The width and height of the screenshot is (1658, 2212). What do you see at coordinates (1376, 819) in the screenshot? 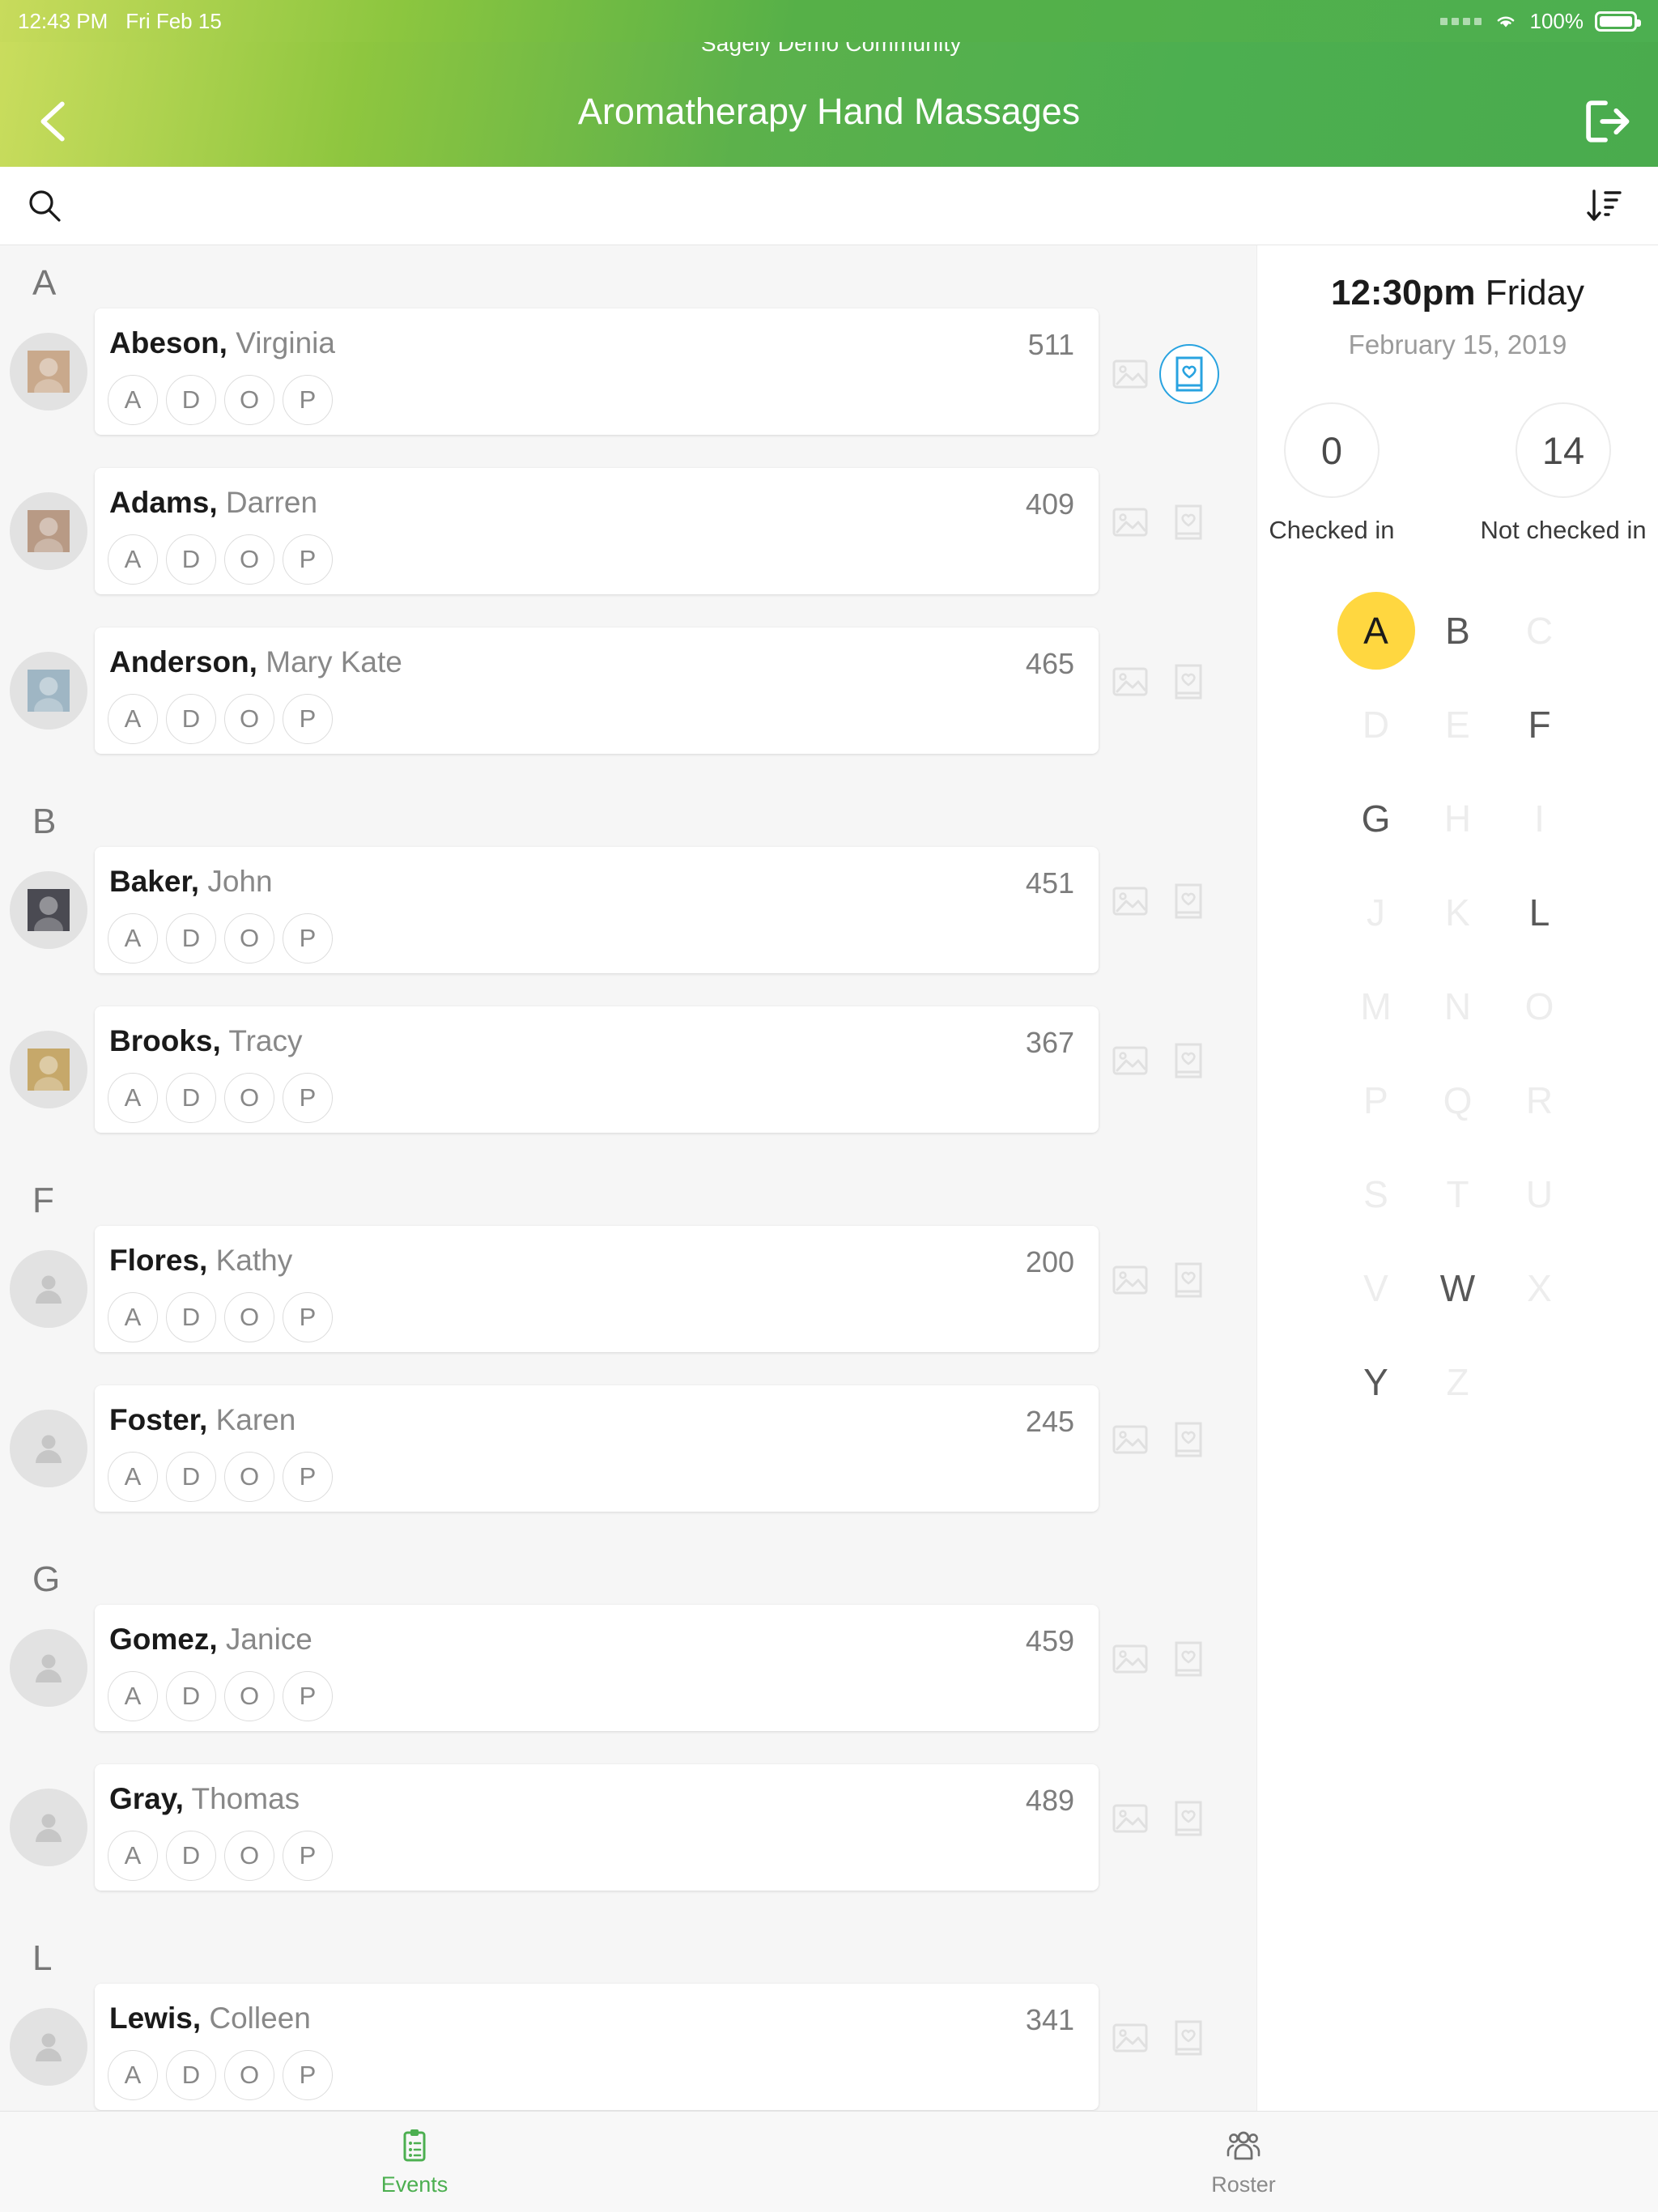
I see `alpha-G: G` at bounding box center [1376, 819].